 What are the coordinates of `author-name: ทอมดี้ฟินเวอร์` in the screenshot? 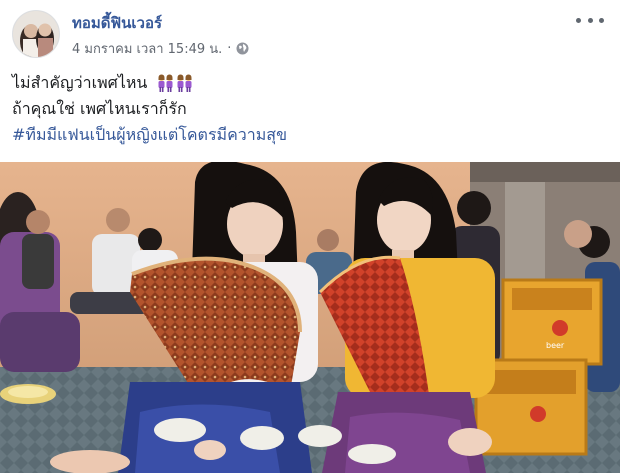 It's located at (117, 23).